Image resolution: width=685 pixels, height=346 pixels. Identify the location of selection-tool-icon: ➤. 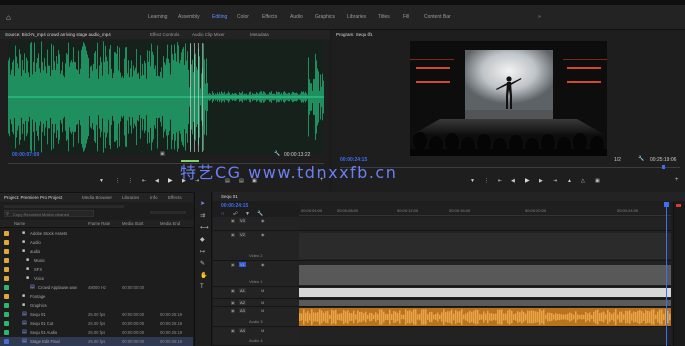
(202, 203).